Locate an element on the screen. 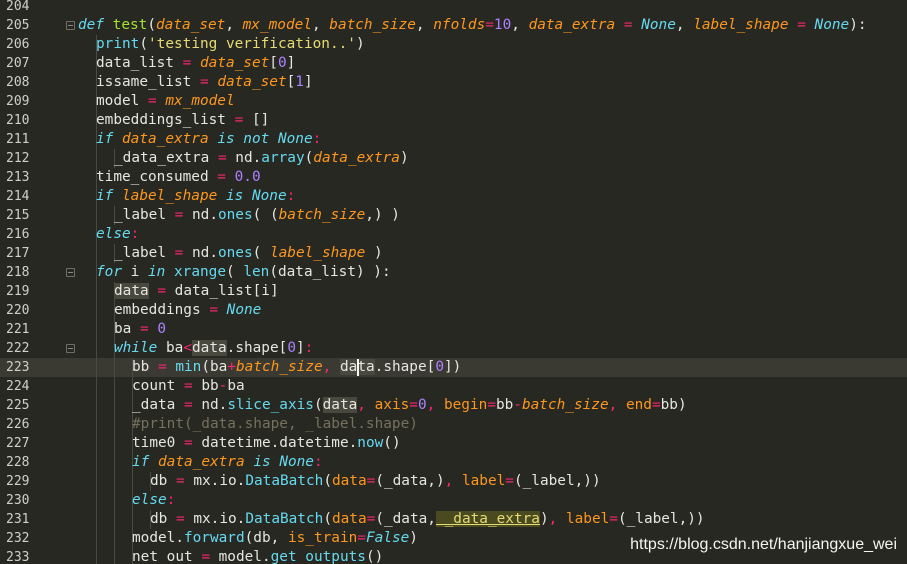 The width and height of the screenshot is (907, 564). code-token: mx.io. is located at coordinates (215, 519).